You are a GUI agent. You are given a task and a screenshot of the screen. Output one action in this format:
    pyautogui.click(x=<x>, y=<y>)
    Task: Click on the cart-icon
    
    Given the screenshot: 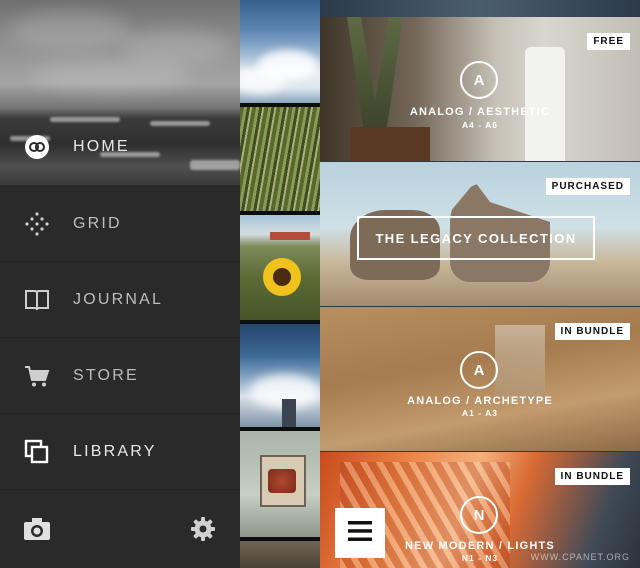 What is the action you would take?
    pyautogui.click(x=37, y=376)
    